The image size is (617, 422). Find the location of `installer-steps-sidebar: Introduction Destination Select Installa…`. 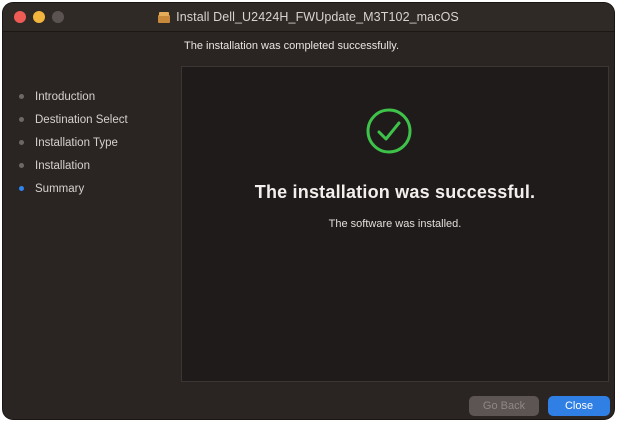

installer-steps-sidebar: Introduction Destination Select Installa… is located at coordinates (96, 142).